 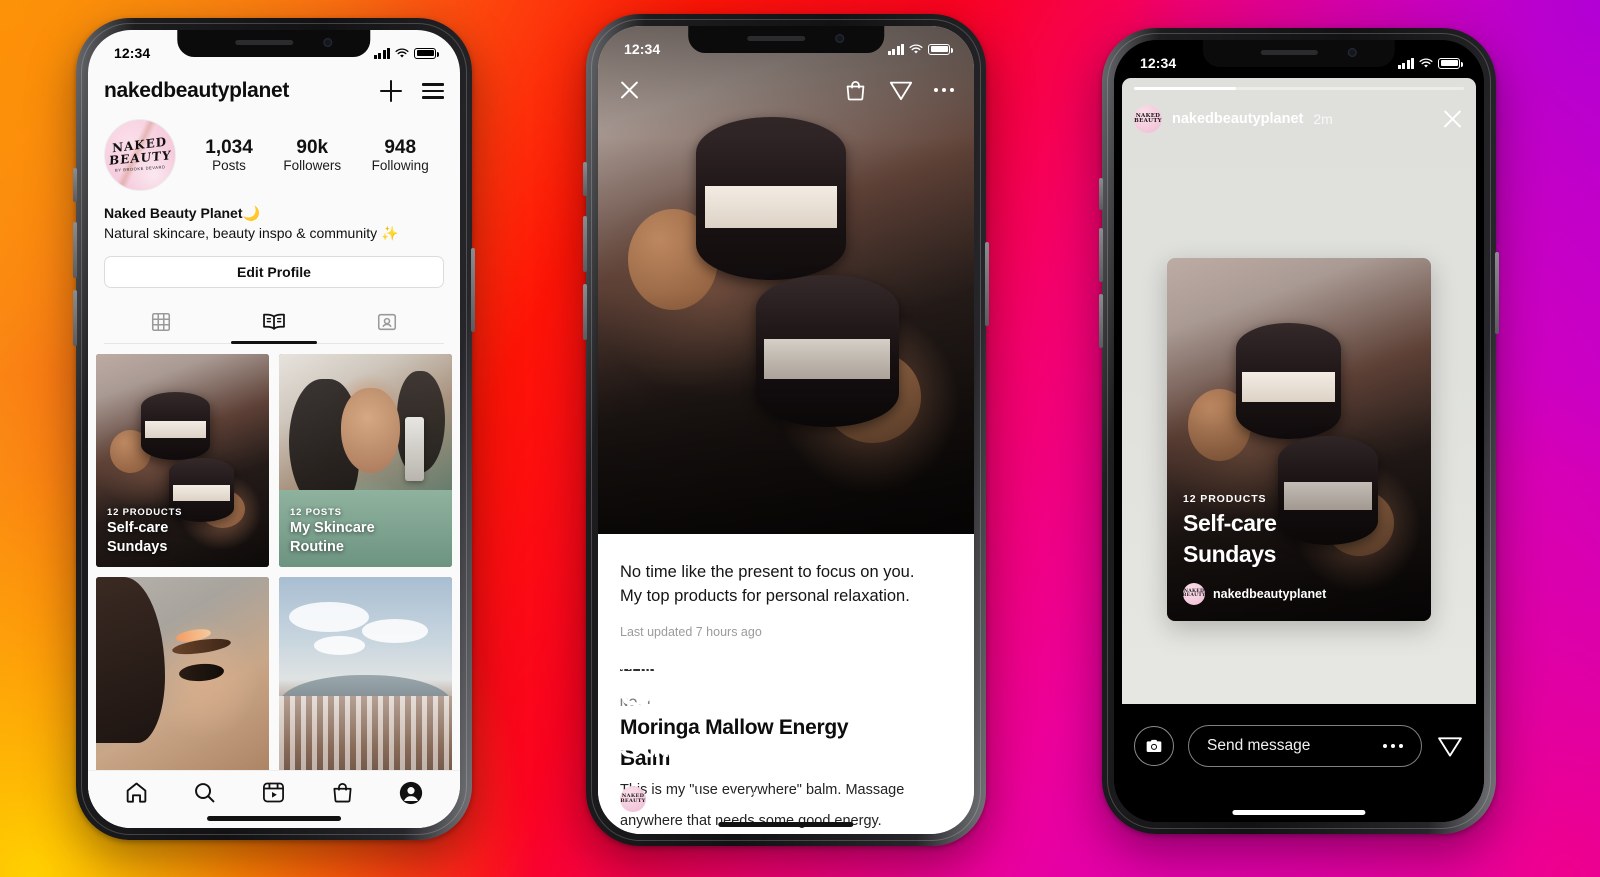 I want to click on guide-top-bar, so click(x=786, y=90).